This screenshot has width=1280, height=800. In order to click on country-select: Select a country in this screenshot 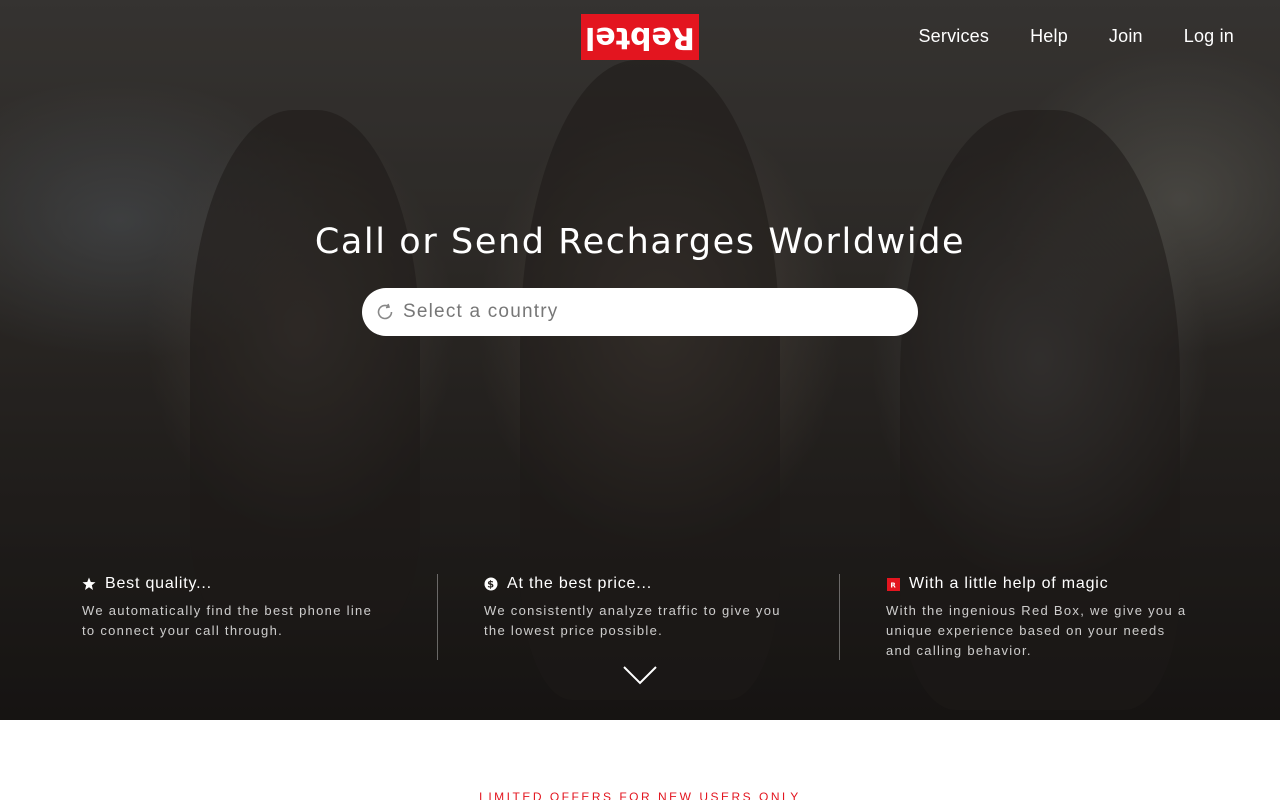, I will do `click(640, 312)`.